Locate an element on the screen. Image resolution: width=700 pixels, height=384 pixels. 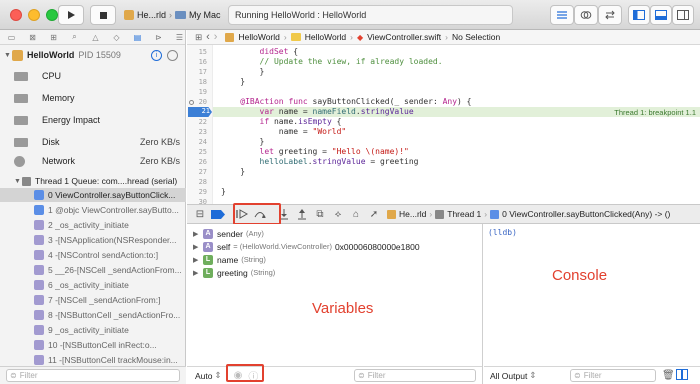
stack-frame-row: 2 _os_activity_initiate is located at coordinates (93, 225).